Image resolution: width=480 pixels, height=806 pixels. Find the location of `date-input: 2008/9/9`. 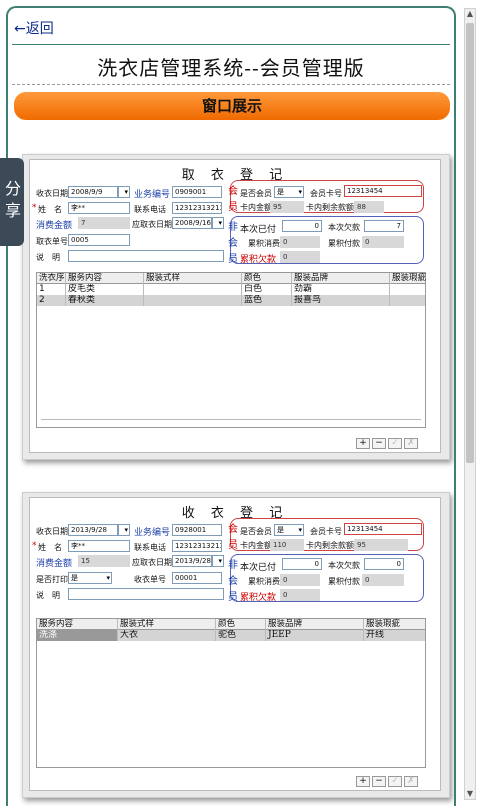

date-input: 2008/9/9 is located at coordinates (93, 192).